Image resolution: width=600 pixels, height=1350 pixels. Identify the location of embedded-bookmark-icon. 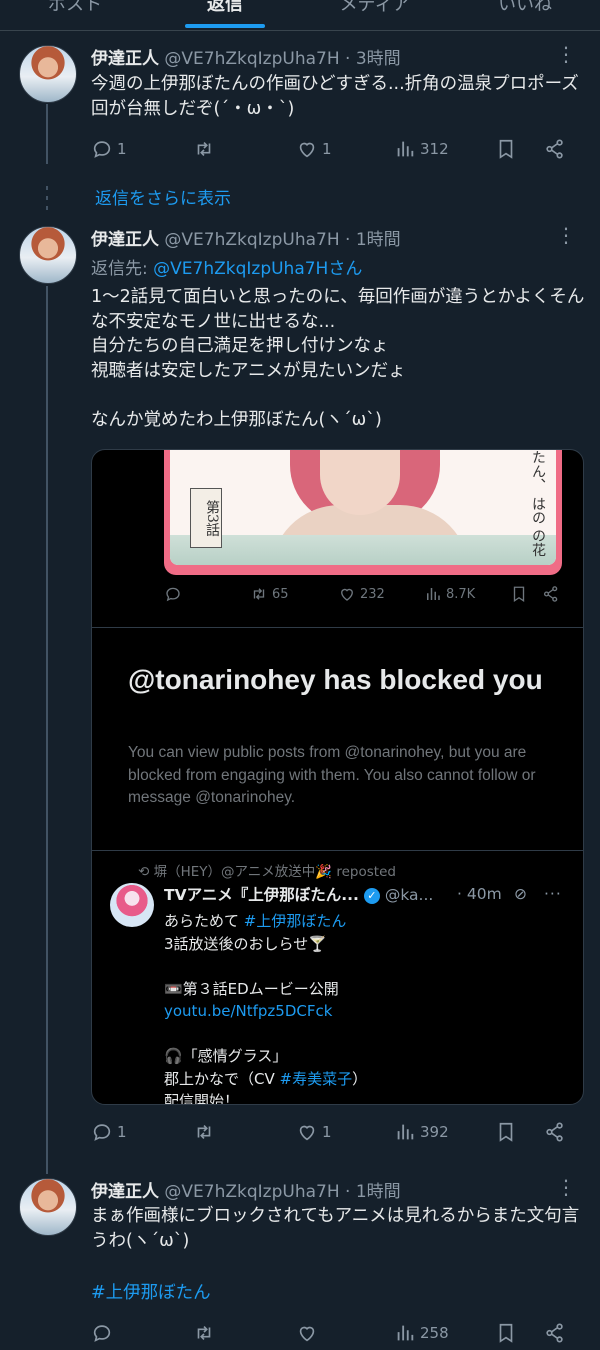
(519, 594).